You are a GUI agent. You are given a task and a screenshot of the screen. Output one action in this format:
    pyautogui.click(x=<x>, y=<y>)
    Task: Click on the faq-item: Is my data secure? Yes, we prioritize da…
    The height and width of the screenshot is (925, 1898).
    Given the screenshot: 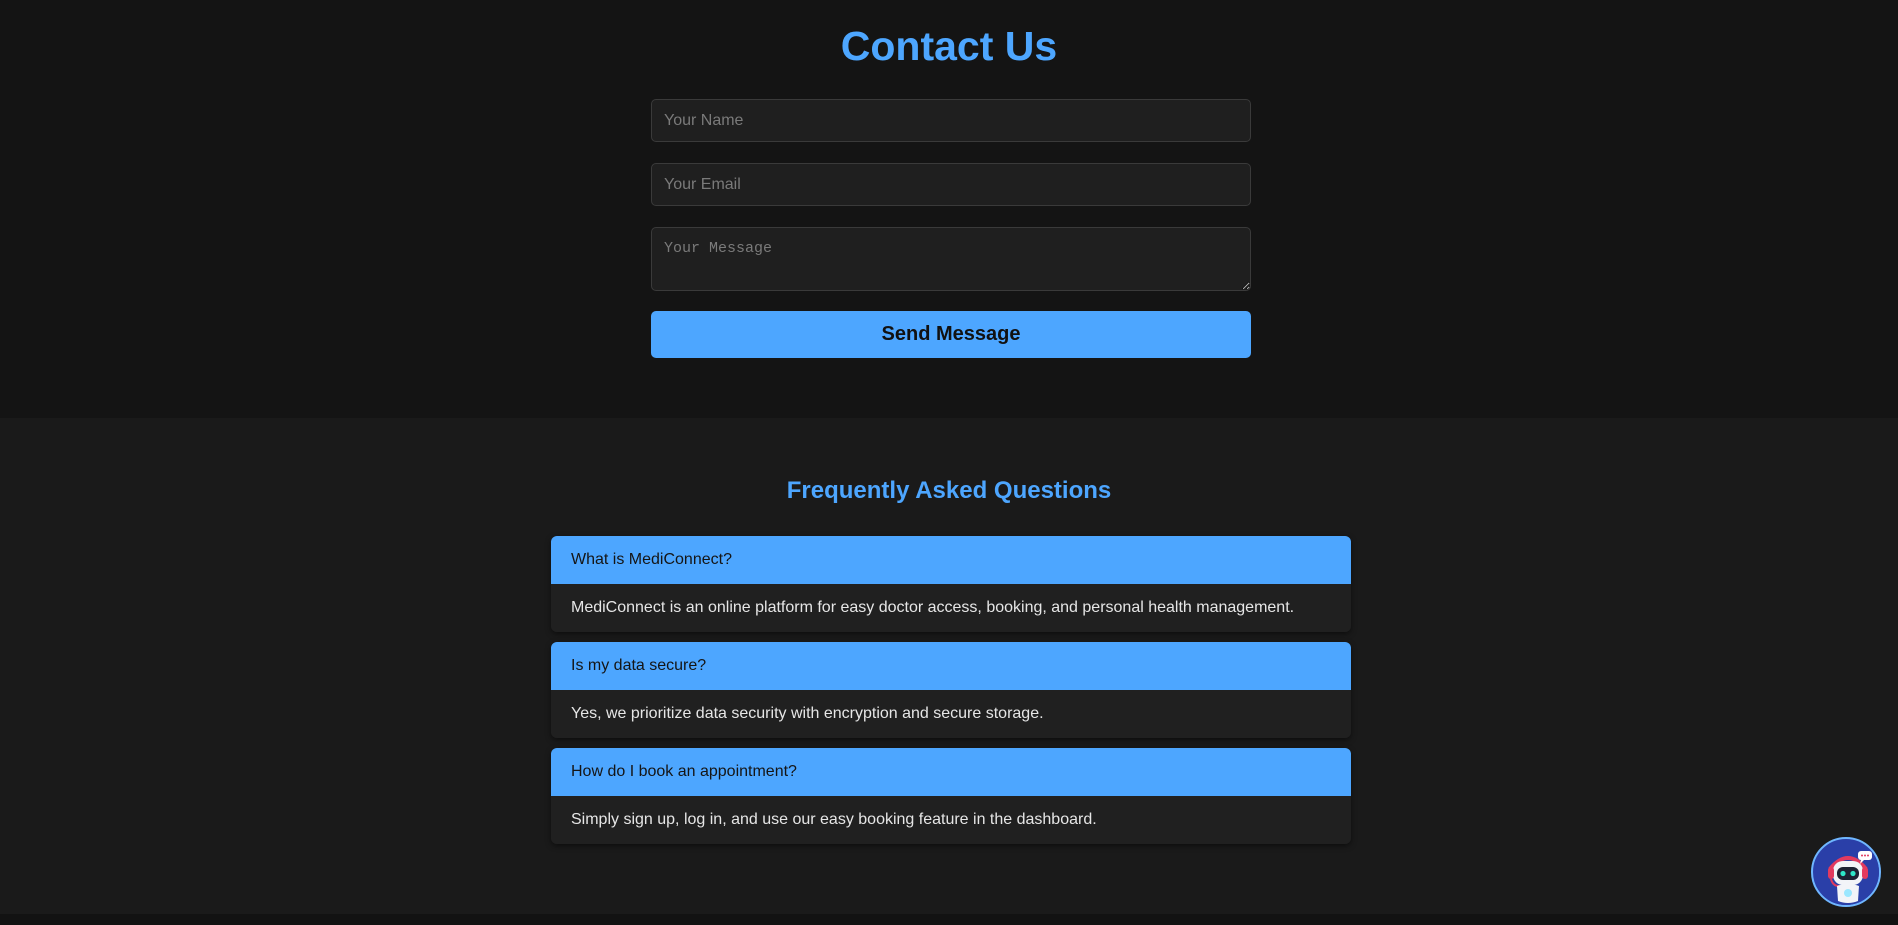 What is the action you would take?
    pyautogui.click(x=951, y=690)
    